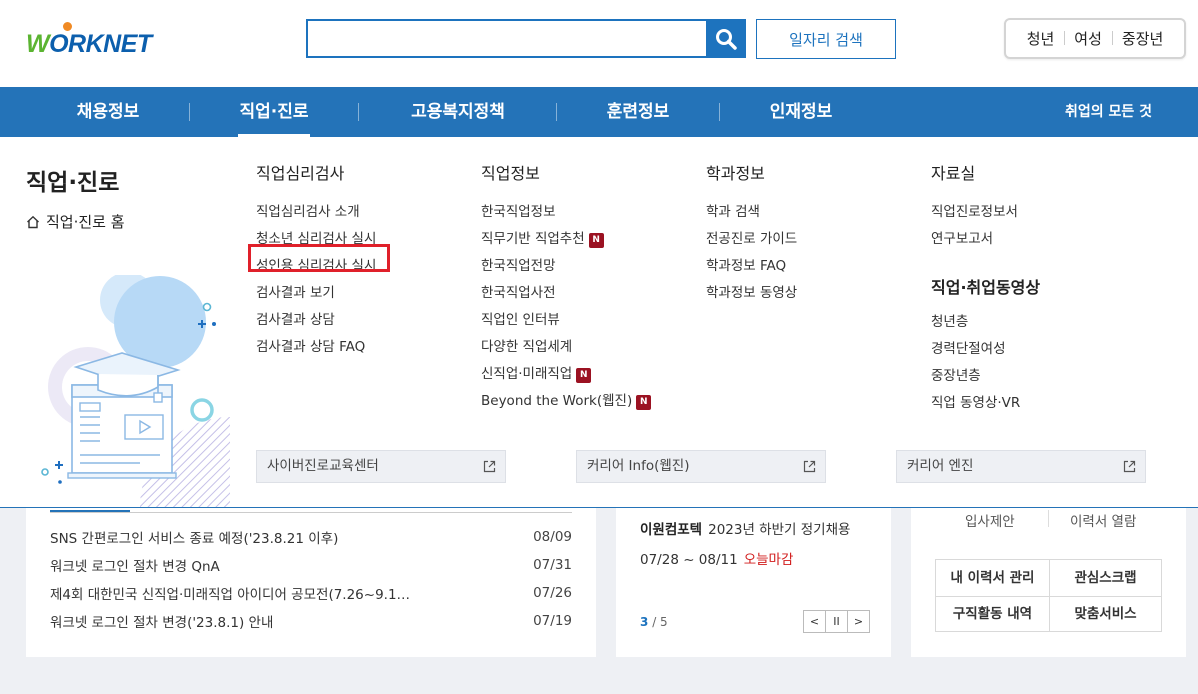  Describe the element at coordinates (1103, 520) in the screenshot. I see `resume-view-link: 이력서 열람` at that location.